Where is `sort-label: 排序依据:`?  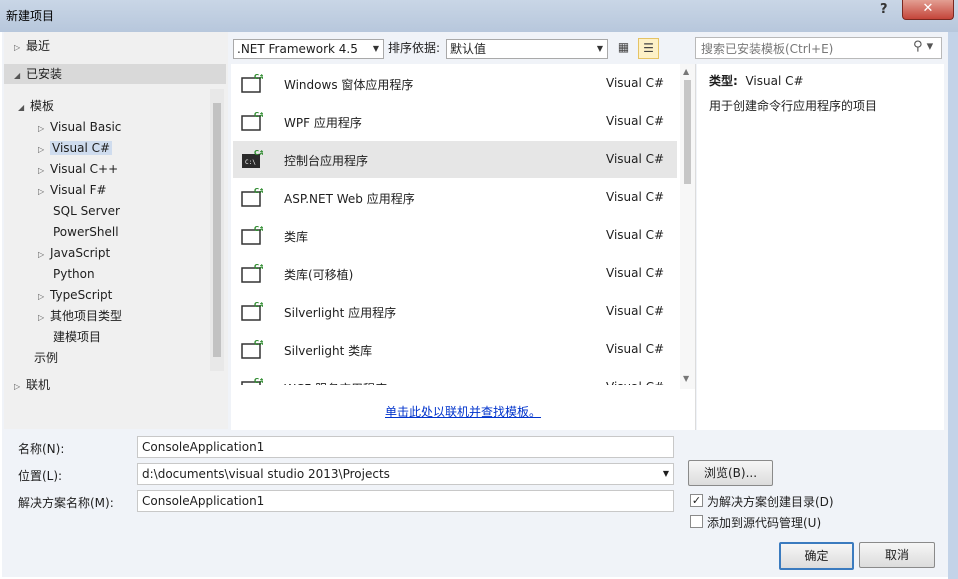 sort-label: 排序依据: is located at coordinates (414, 48).